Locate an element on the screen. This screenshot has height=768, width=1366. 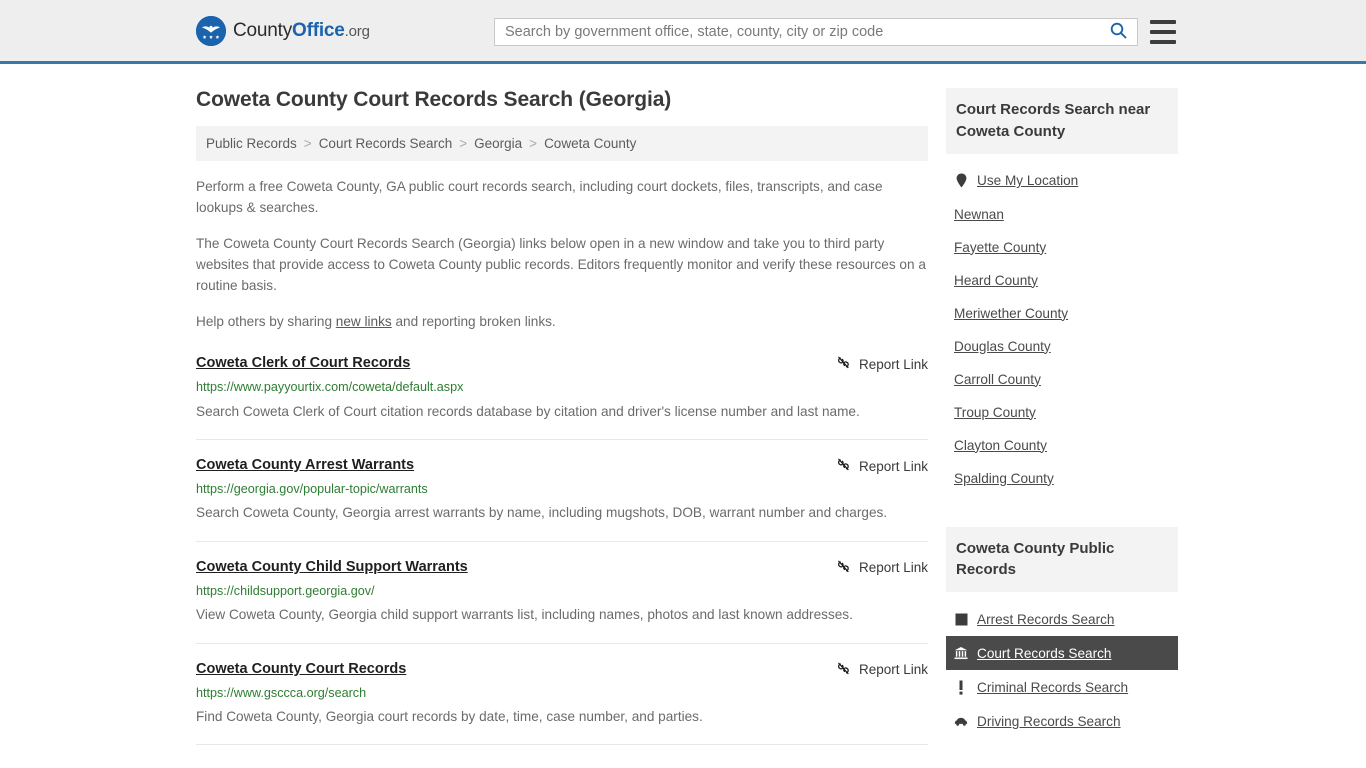
sidebar-item-driving-records-search: Driving Records Search is located at coordinates (1062, 721).